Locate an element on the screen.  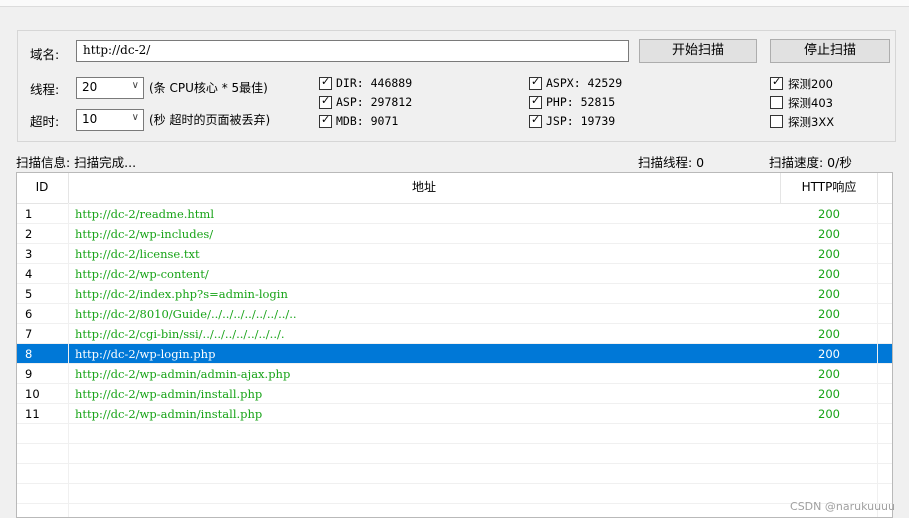
results-header: ID 地址 HTTP响应 is located at coordinates (454, 188).